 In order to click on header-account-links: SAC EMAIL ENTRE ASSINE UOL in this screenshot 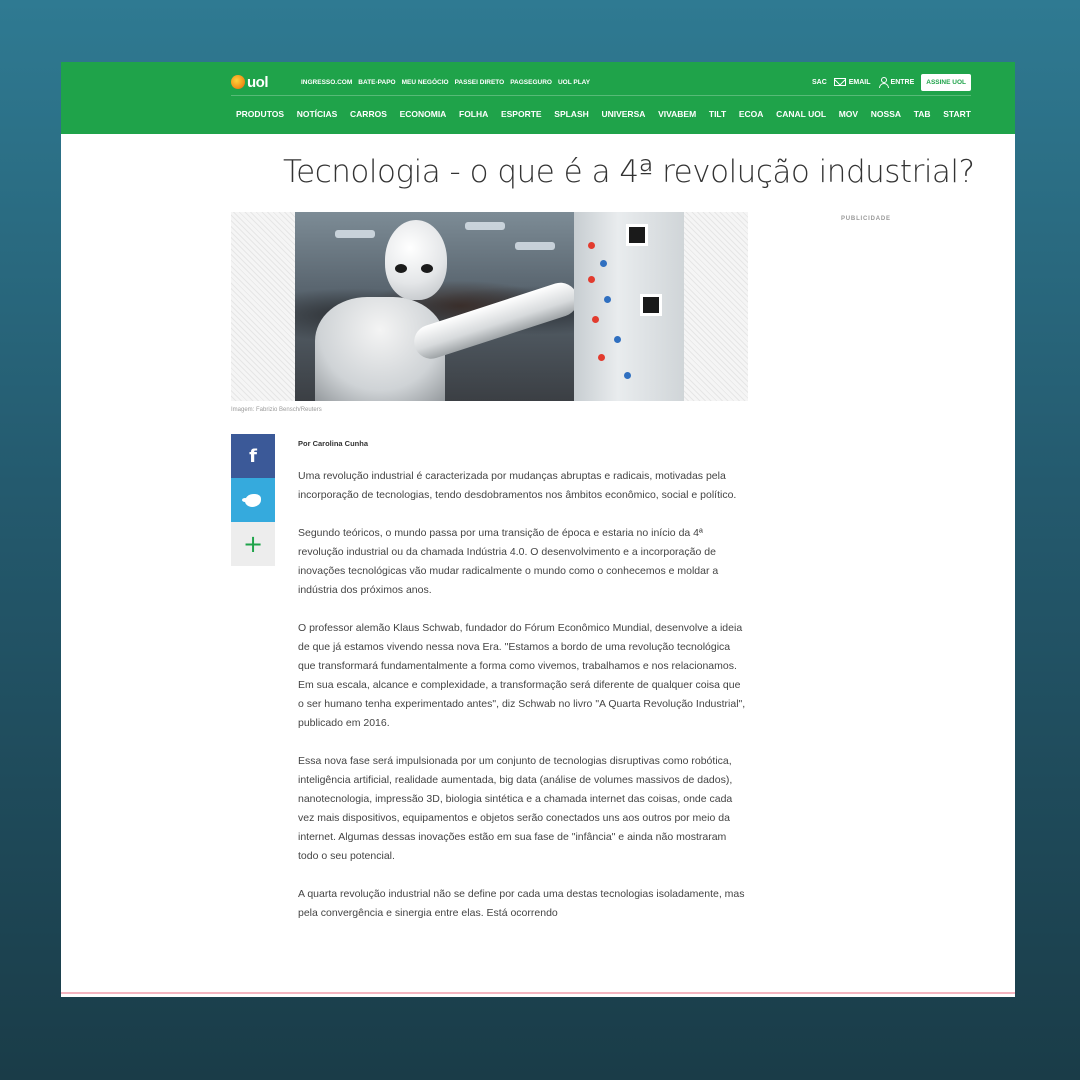, I will do `click(891, 82)`.